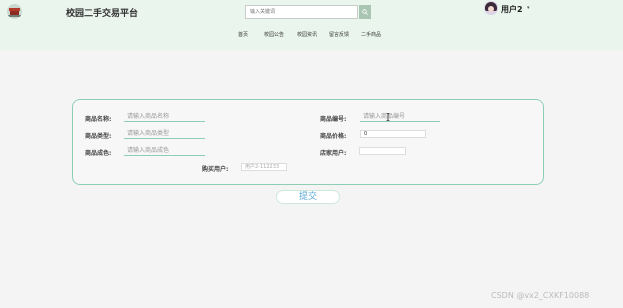 The height and width of the screenshot is (308, 623). I want to click on merchant-user-field, so click(382, 151).